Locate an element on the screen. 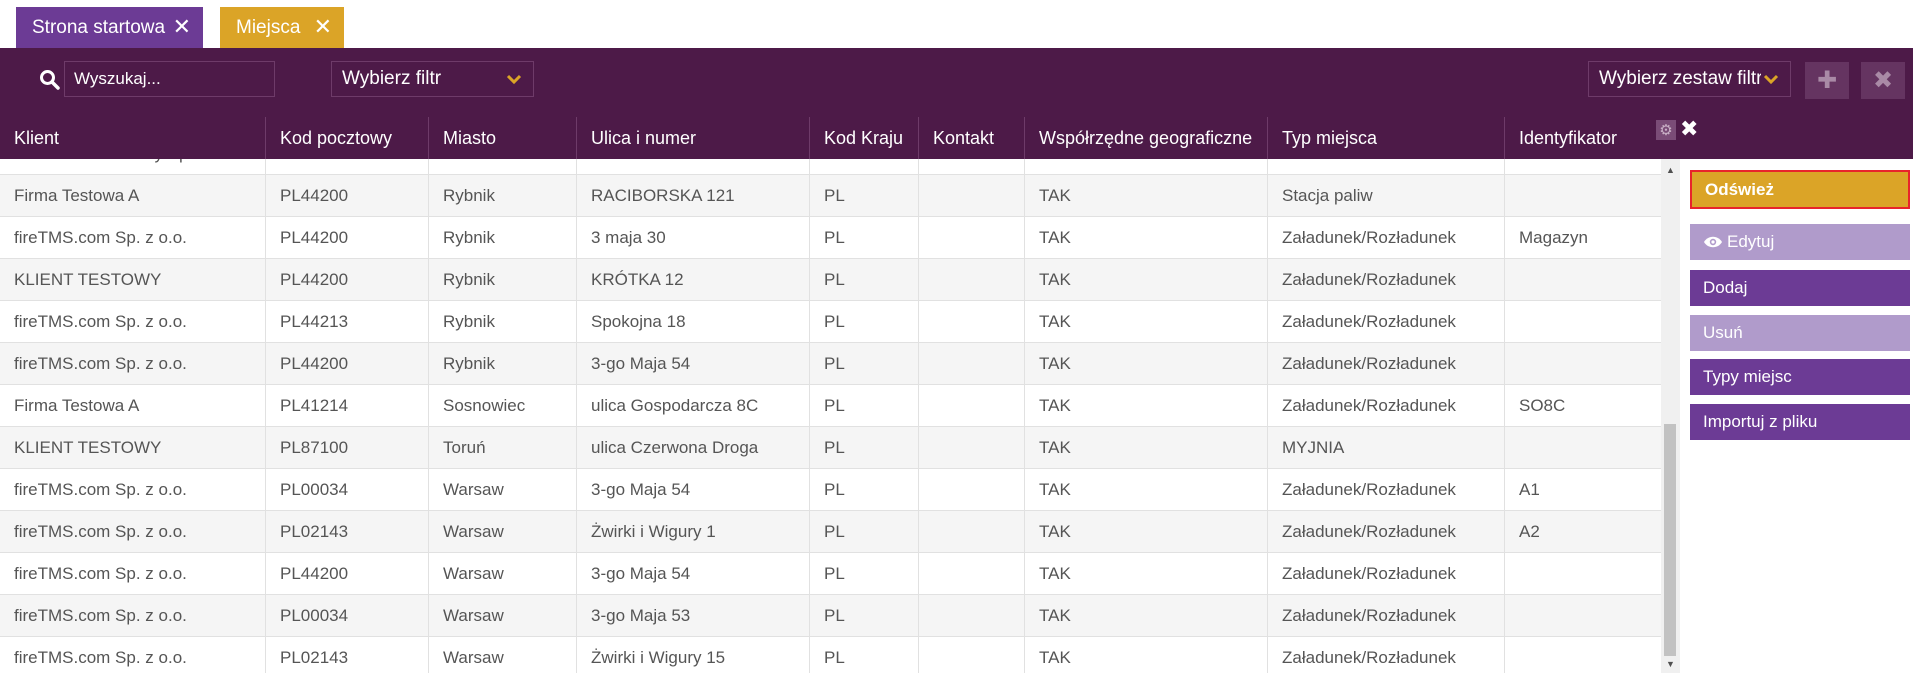 The width and height of the screenshot is (1913, 673). column-header-identyfikator: Identyfikator is located at coordinates (1583, 138).